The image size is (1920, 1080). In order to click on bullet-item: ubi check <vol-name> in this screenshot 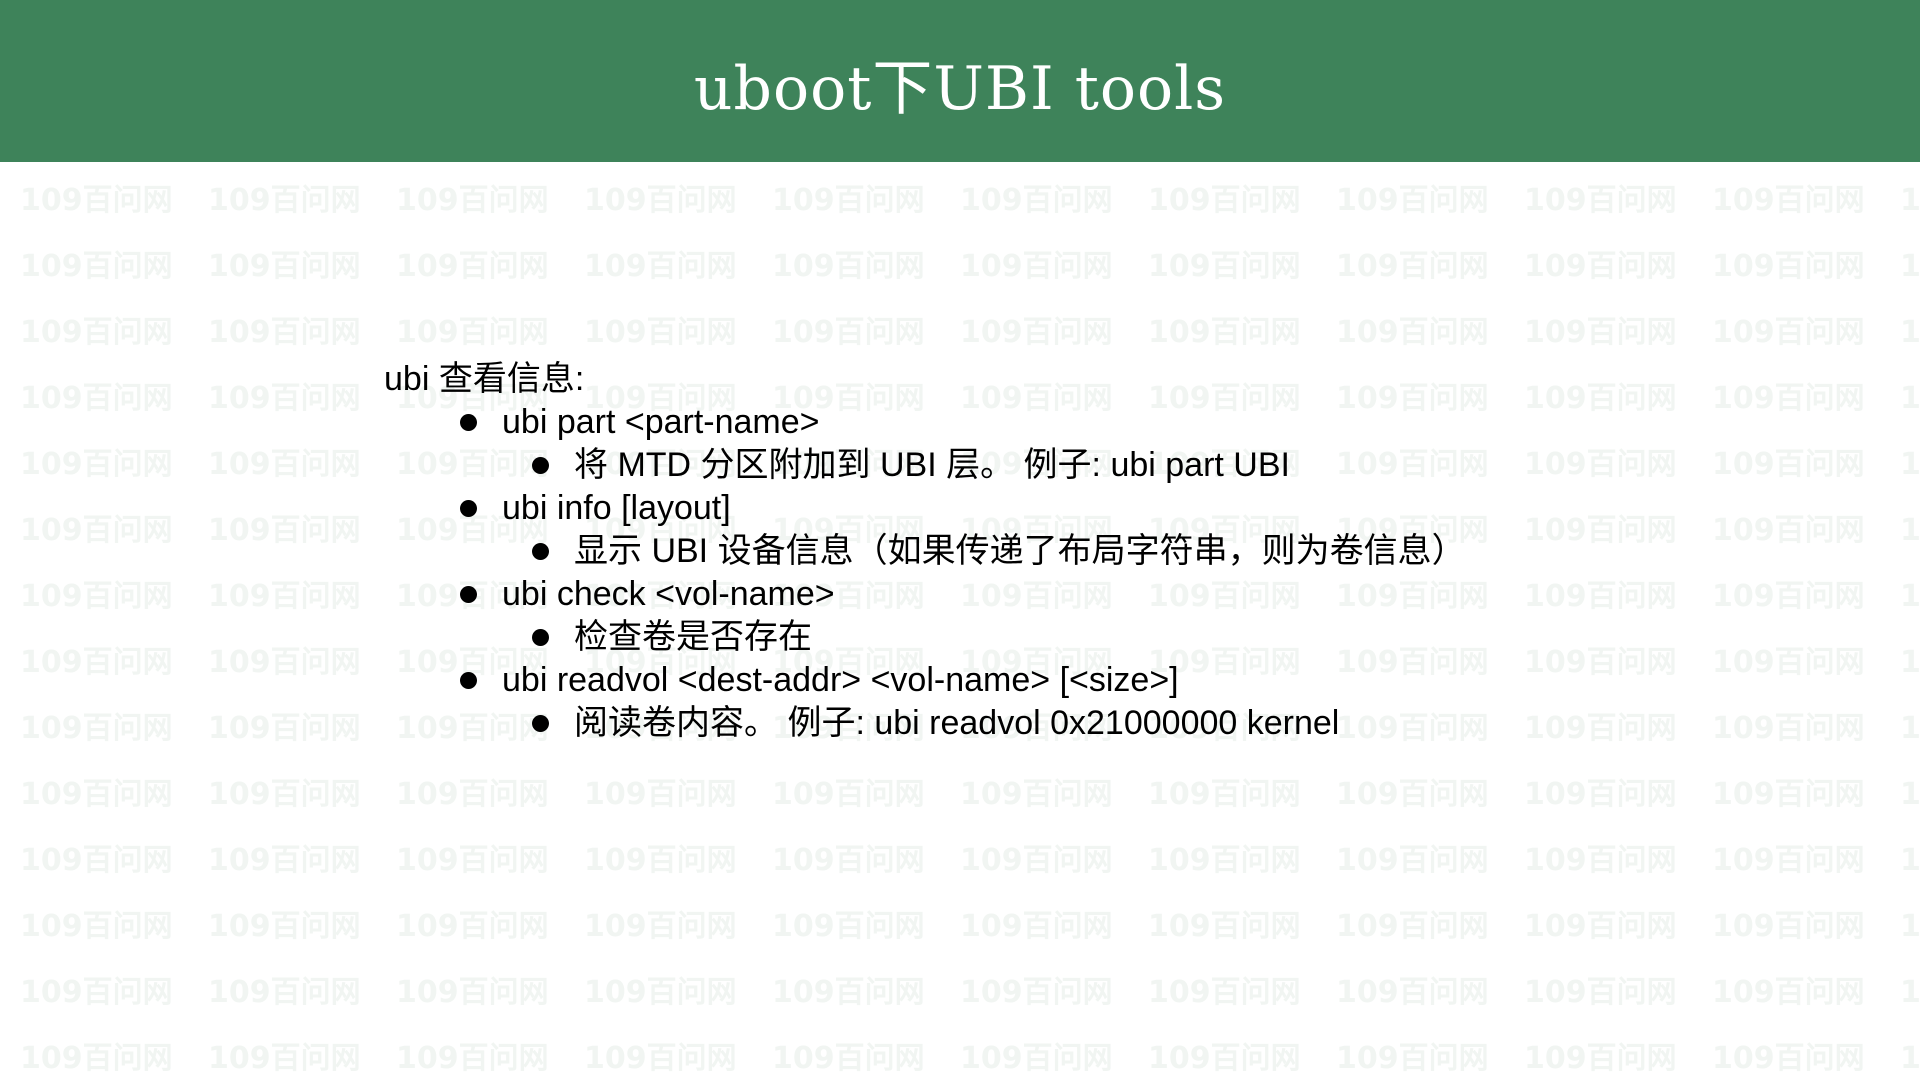, I will do `click(925, 594)`.